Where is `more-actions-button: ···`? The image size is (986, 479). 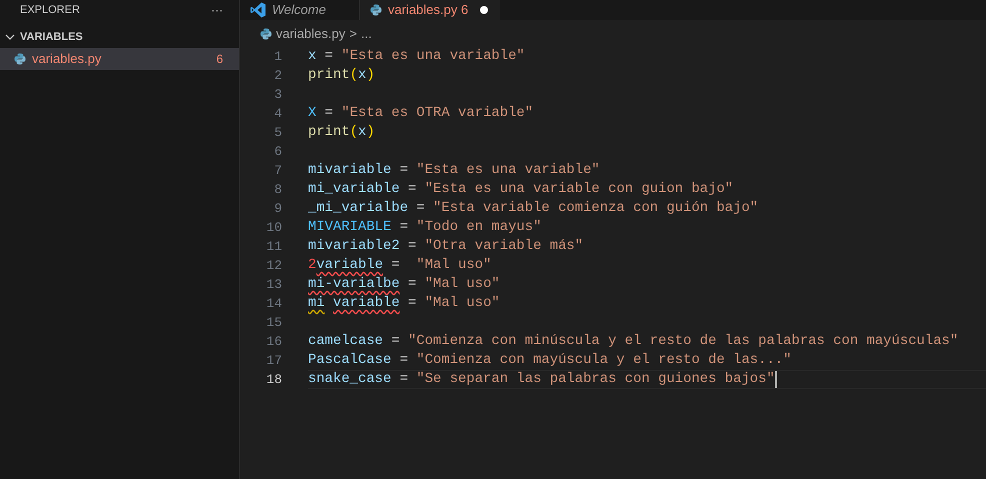
more-actions-button: ··· is located at coordinates (217, 10).